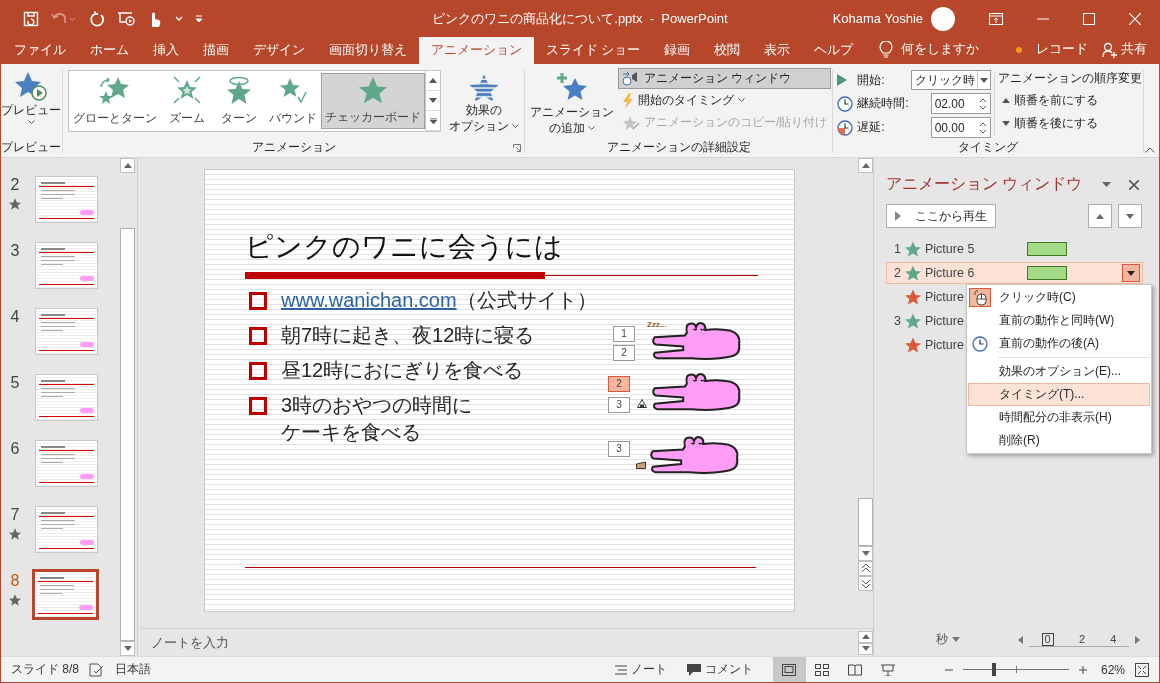  What do you see at coordinates (960, 127) in the screenshot?
I see `delay-field: 00.00` at bounding box center [960, 127].